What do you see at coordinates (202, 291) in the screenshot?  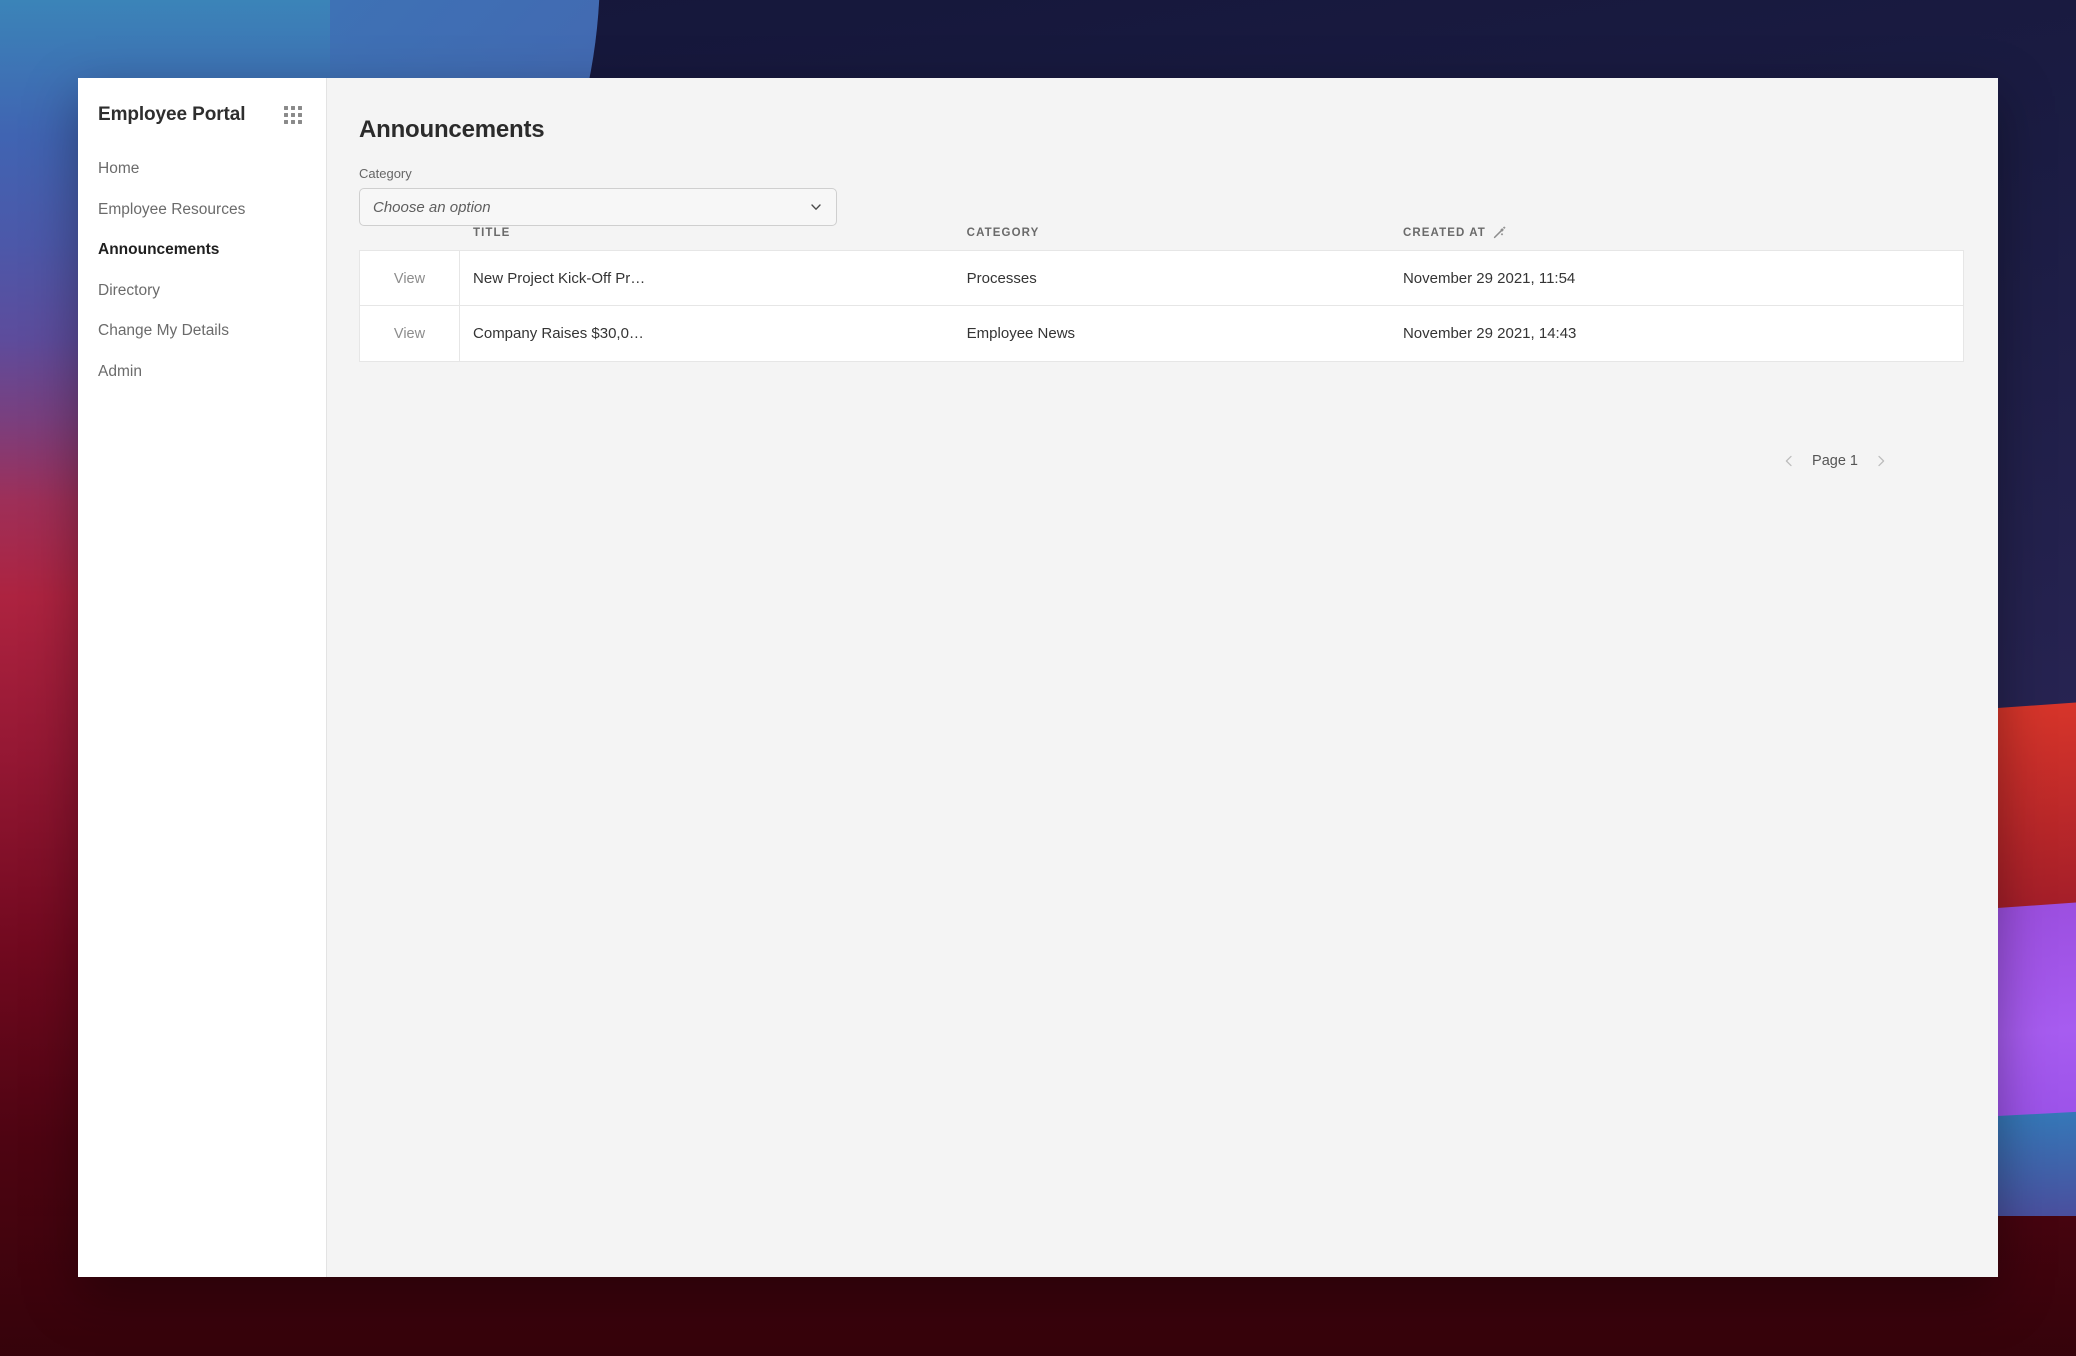 I see `sidebar-item-directory: Directory` at bounding box center [202, 291].